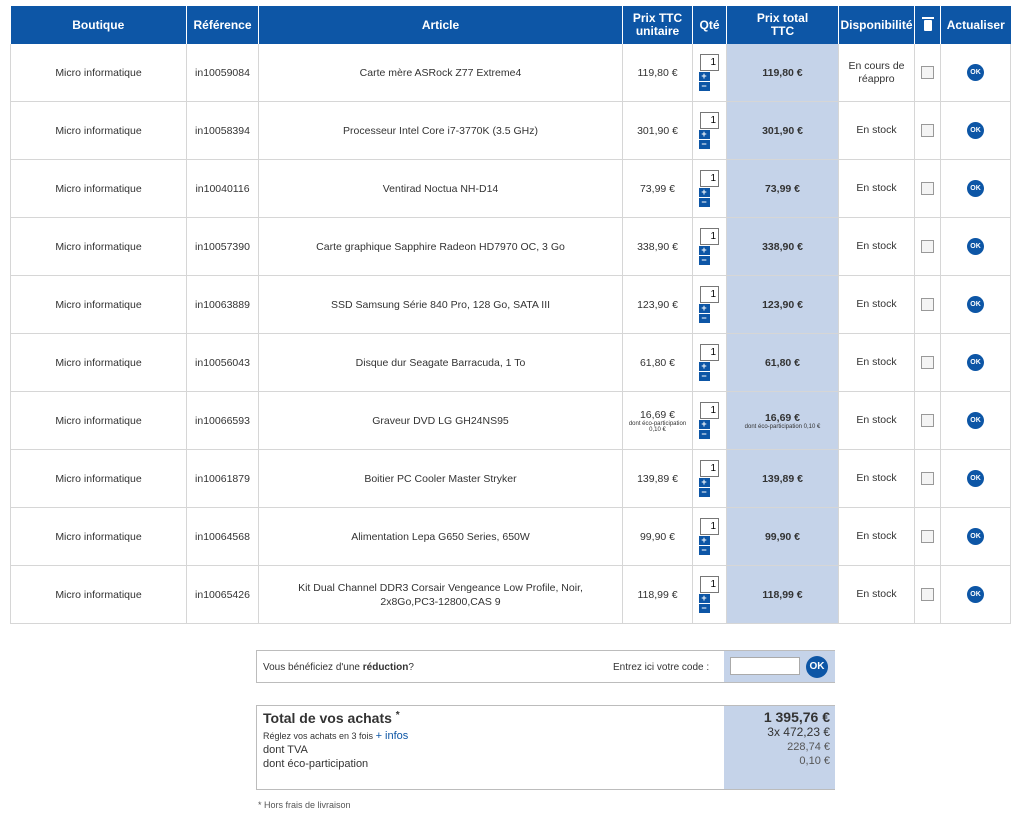 This screenshot has width=1024, height=817. What do you see at coordinates (657, 478) in the screenshot?
I see `unit-price-value: 139,89 €` at bounding box center [657, 478].